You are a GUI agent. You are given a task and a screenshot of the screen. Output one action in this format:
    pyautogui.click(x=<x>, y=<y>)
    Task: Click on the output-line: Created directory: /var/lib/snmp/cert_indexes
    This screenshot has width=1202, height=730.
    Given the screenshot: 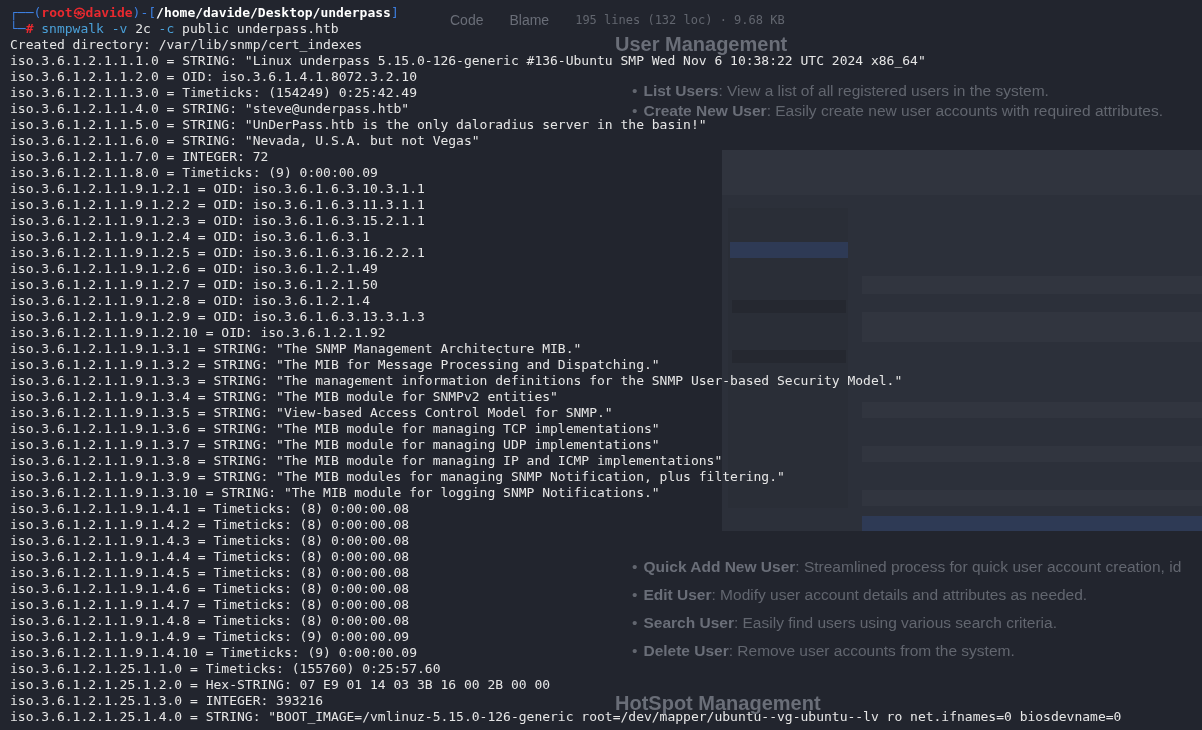 What is the action you would take?
    pyautogui.click(x=186, y=45)
    